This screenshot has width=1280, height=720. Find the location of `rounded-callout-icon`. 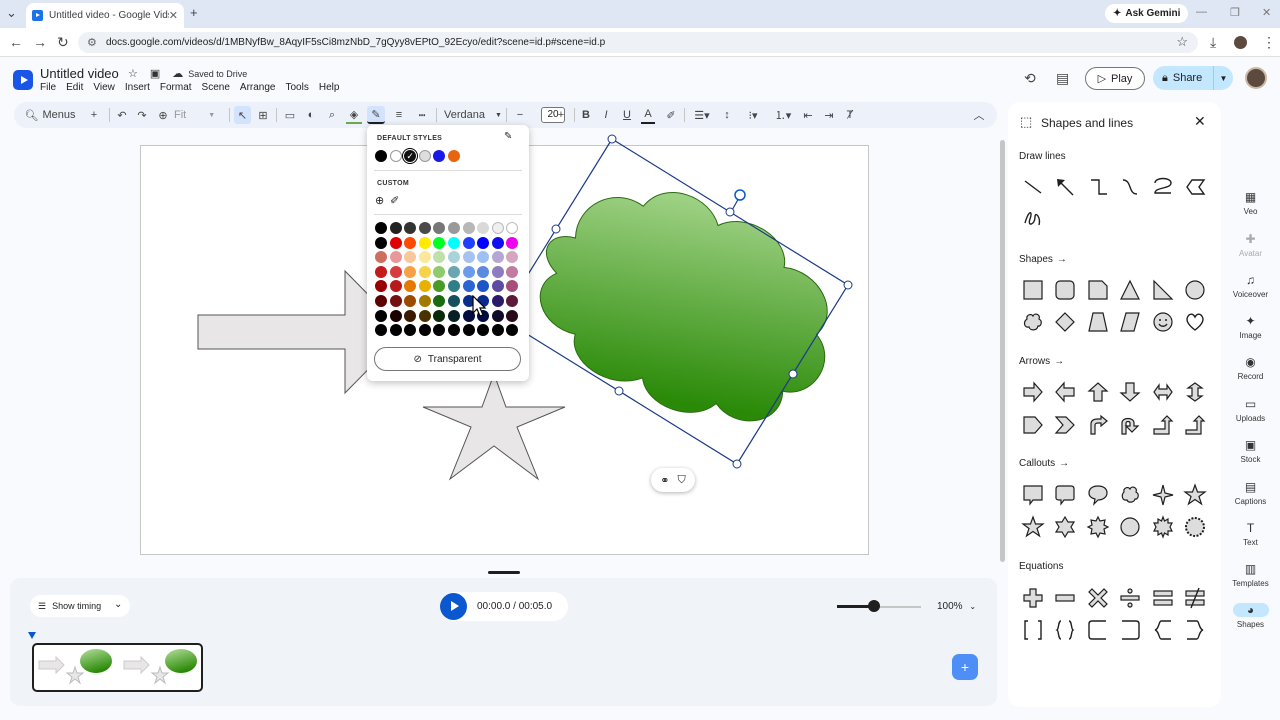

rounded-callout-icon is located at coordinates (1065, 495).